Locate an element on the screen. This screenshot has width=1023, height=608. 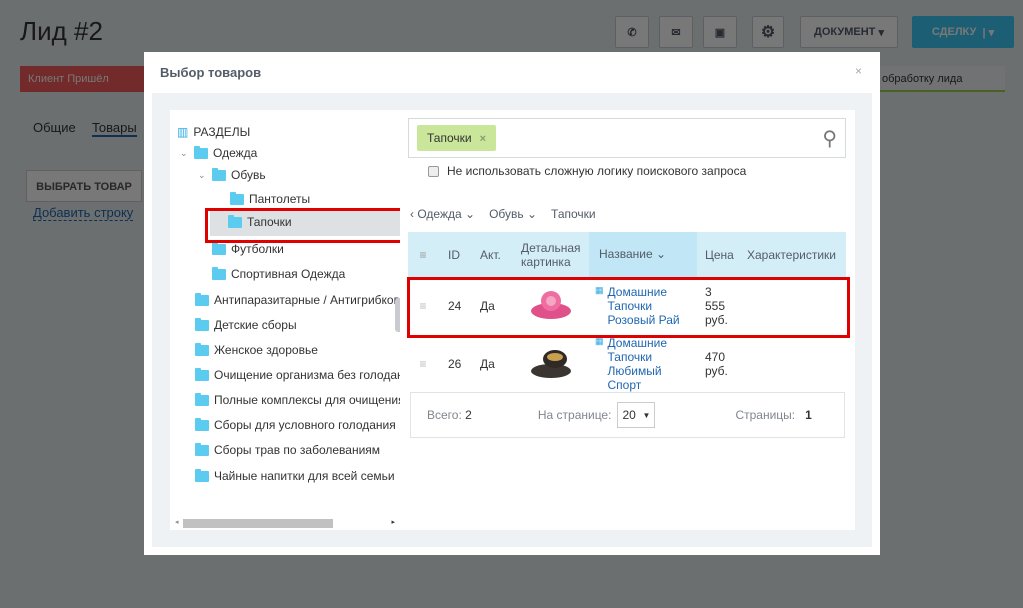
gear-icon: ⚙ is located at coordinates (768, 32).